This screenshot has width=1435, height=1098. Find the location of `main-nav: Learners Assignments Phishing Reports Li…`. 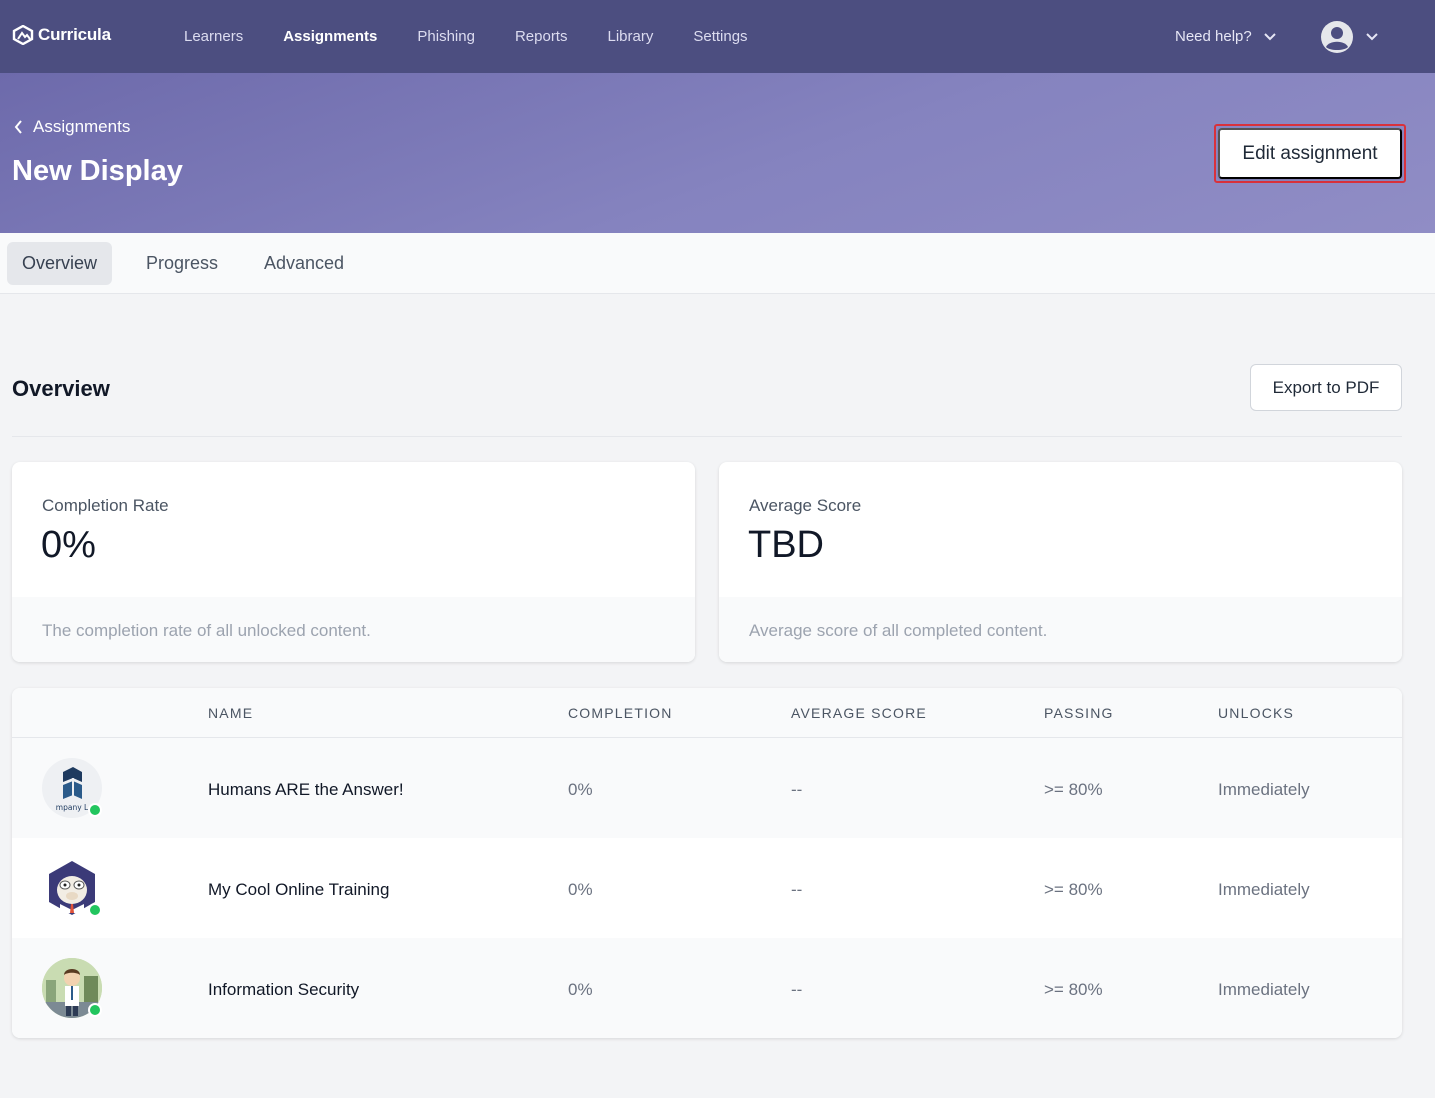

main-nav: Learners Assignments Phishing Reports Li… is located at coordinates (486, 37).